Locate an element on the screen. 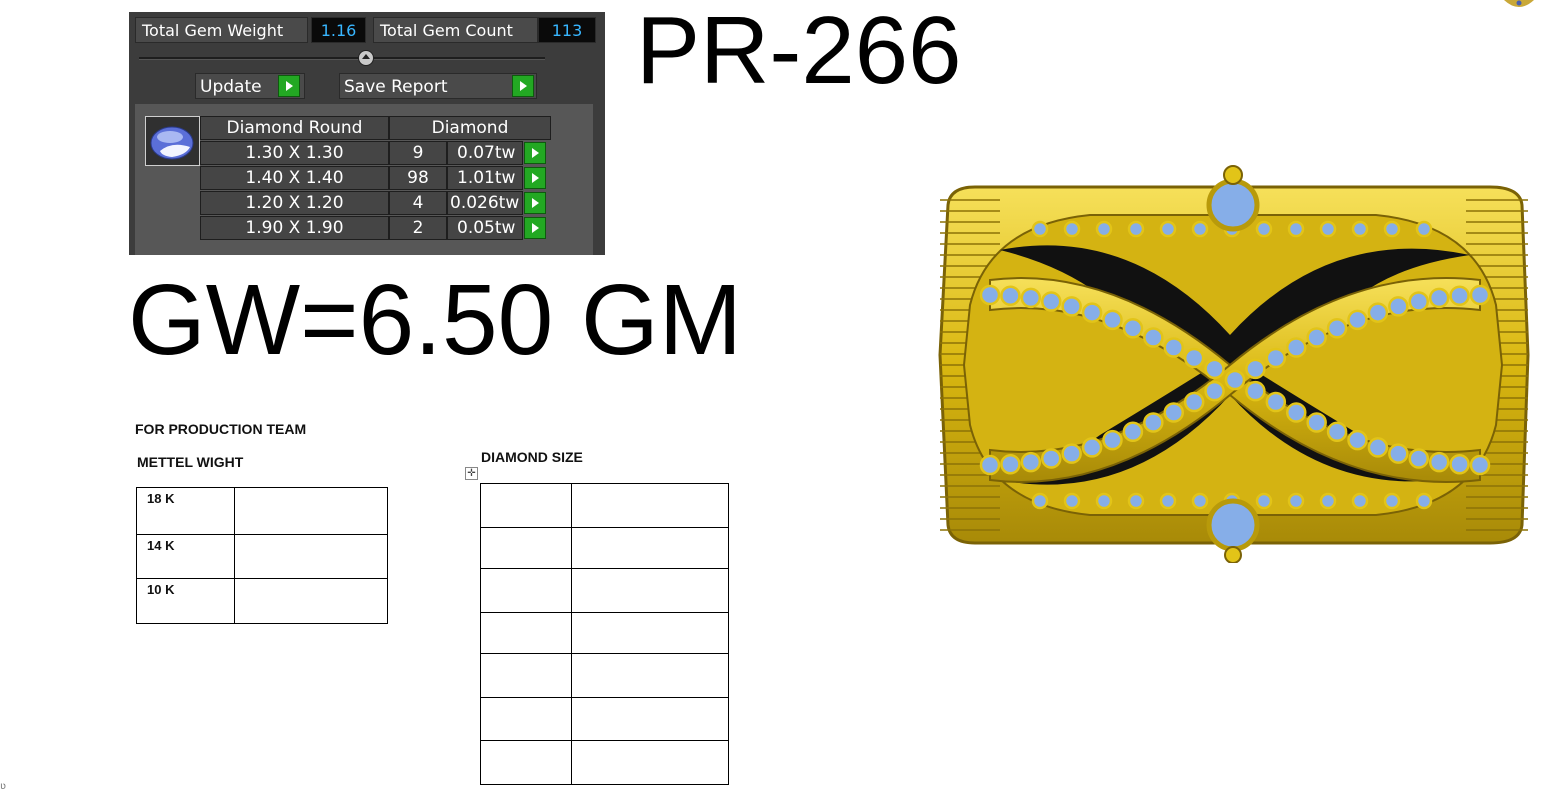  metal-label: 18 K is located at coordinates (161, 498).